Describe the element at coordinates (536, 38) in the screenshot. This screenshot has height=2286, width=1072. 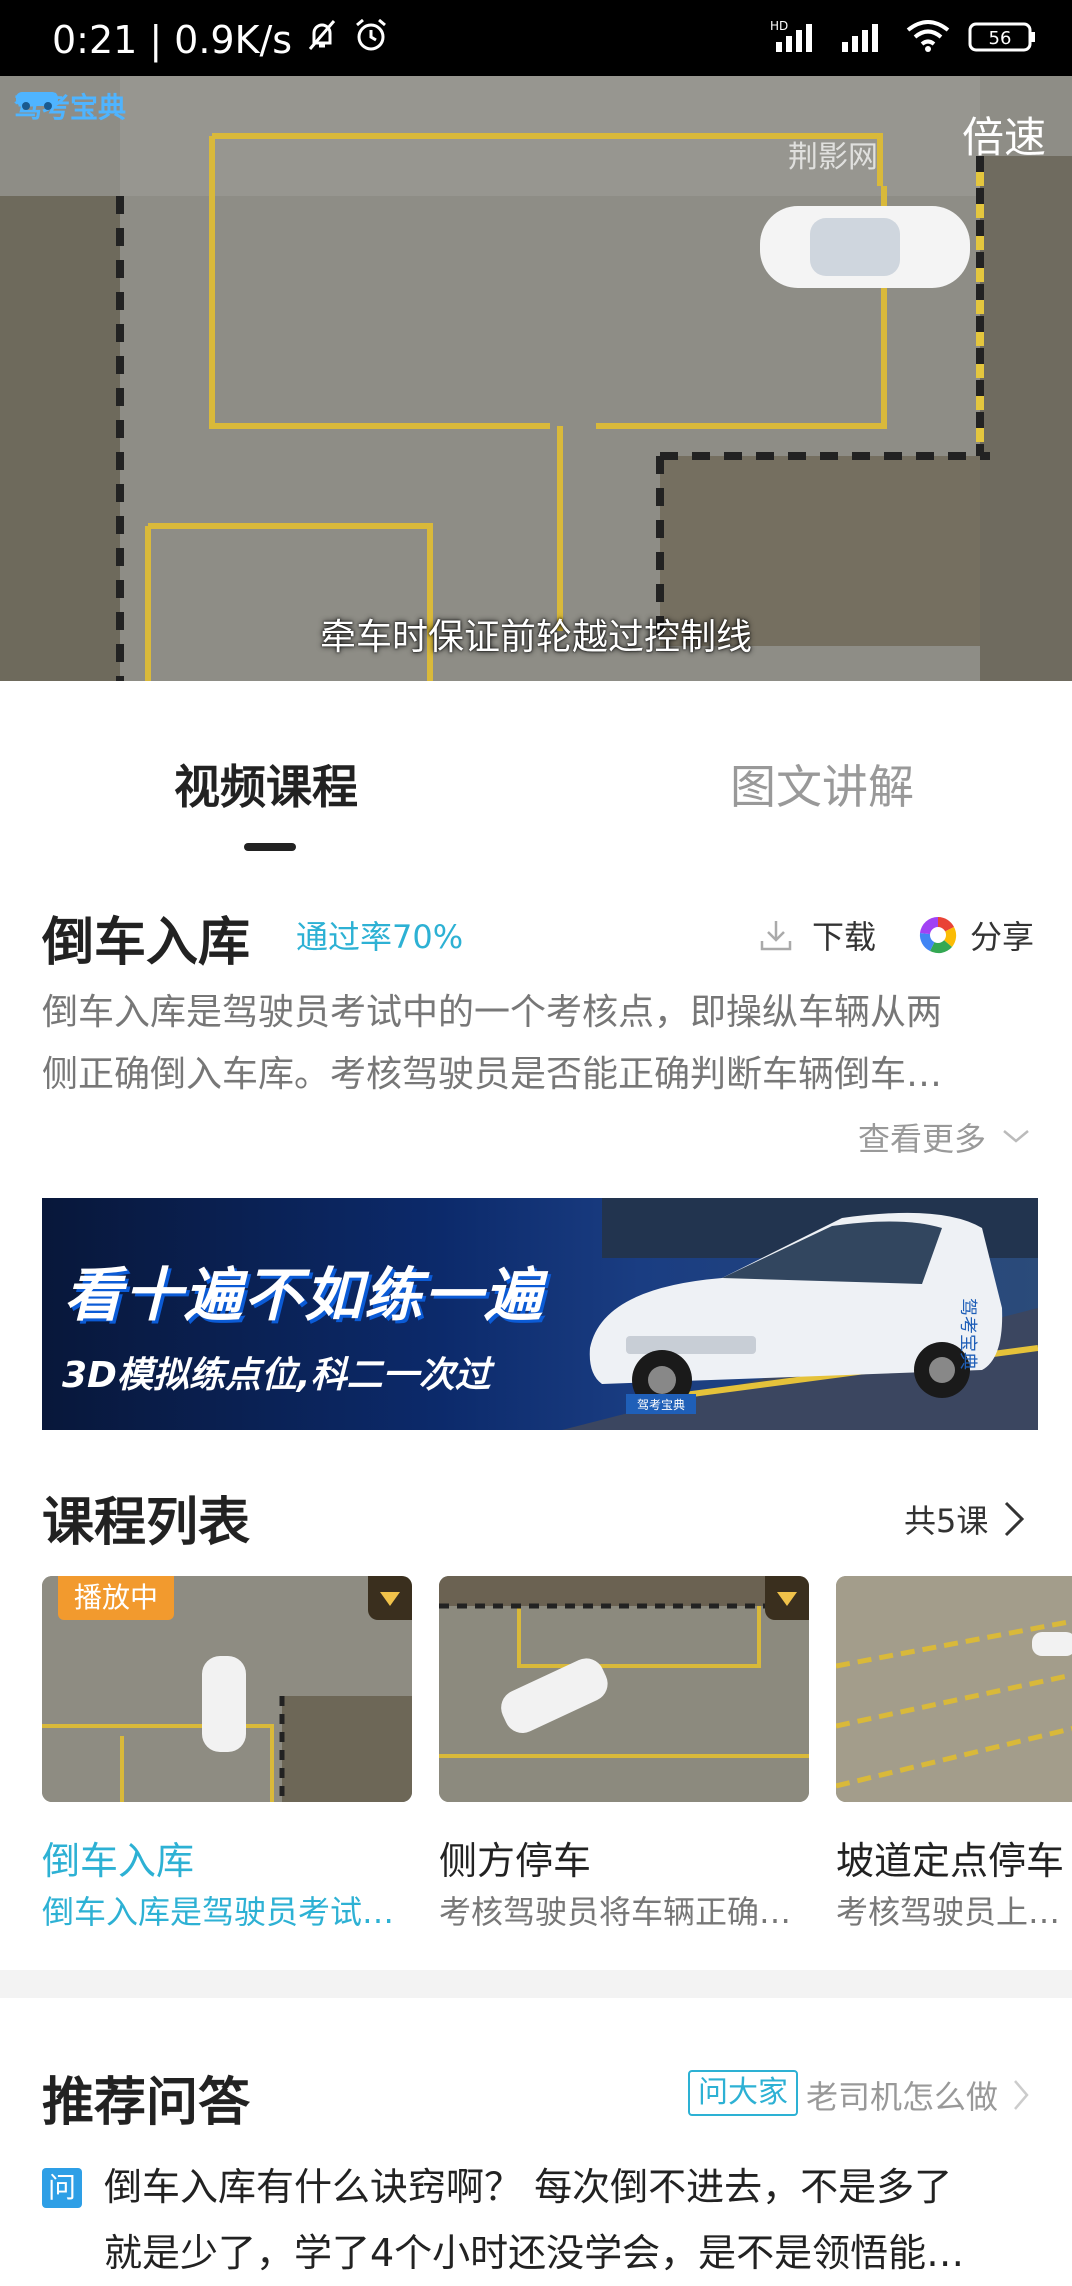
I see `status-bar: 0:21 | 0.9K/s HD 56` at that location.